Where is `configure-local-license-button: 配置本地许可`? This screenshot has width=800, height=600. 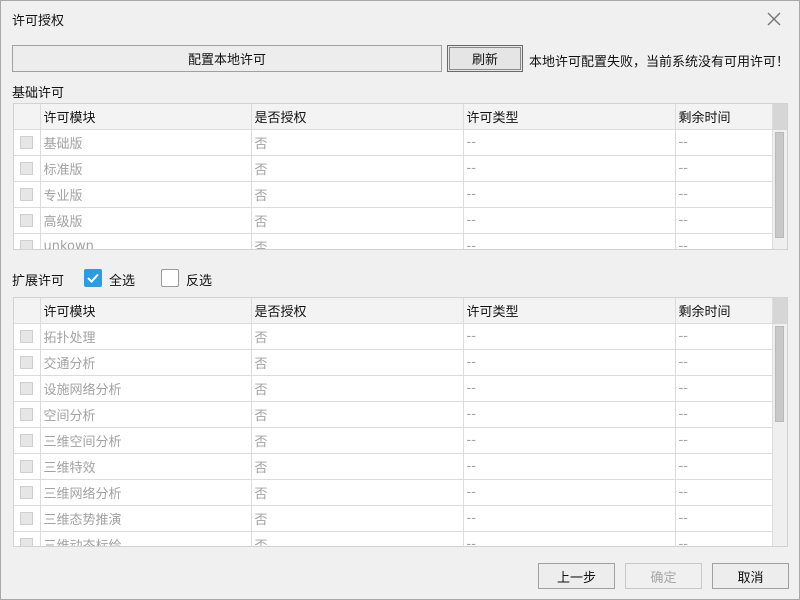 configure-local-license-button: 配置本地许可 is located at coordinates (227, 58).